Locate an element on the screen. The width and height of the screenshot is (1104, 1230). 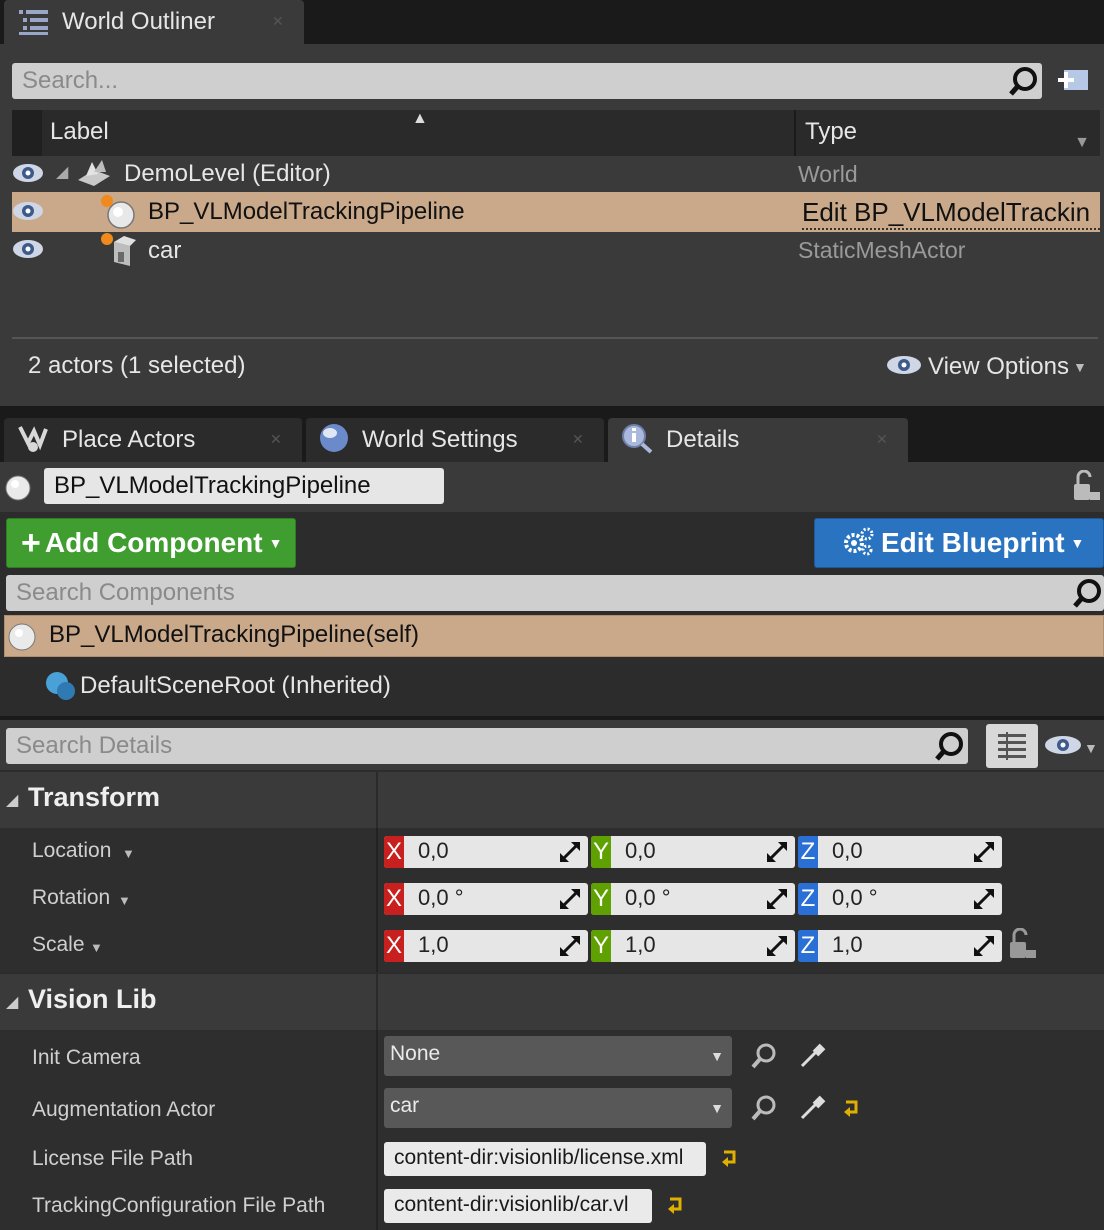
search-placeholder: Search Details is located at coordinates (94, 745).